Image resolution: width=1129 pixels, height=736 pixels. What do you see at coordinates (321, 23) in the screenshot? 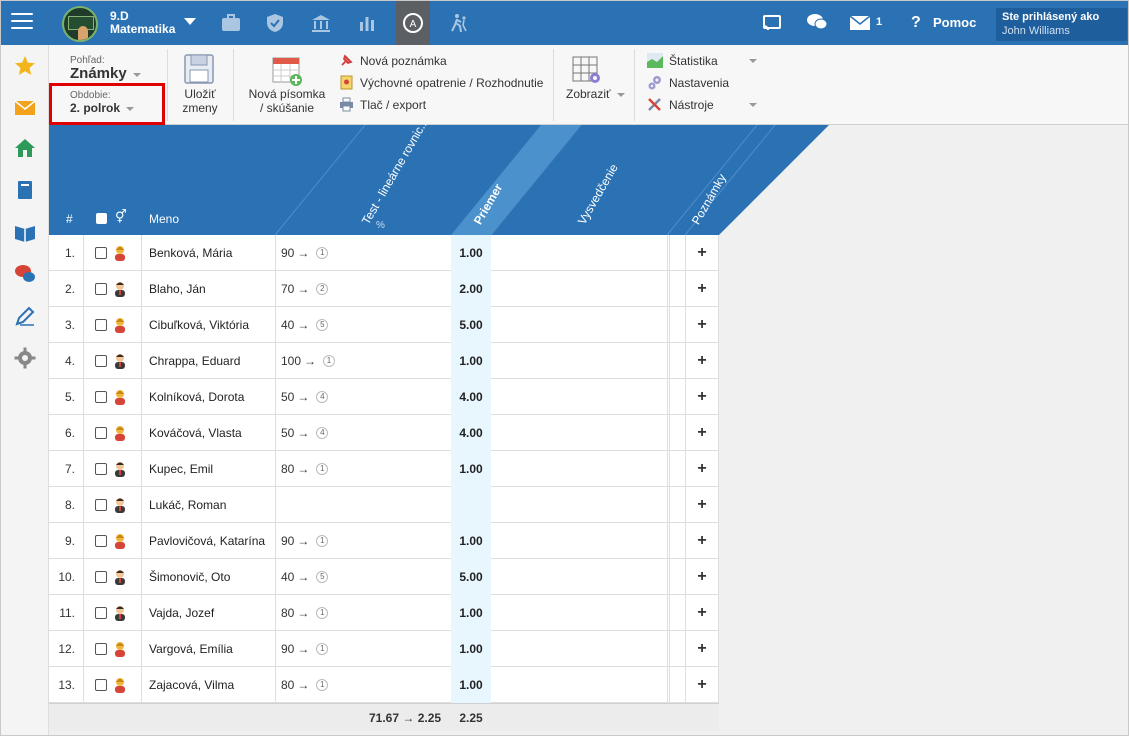
I see `school-icon` at bounding box center [321, 23].